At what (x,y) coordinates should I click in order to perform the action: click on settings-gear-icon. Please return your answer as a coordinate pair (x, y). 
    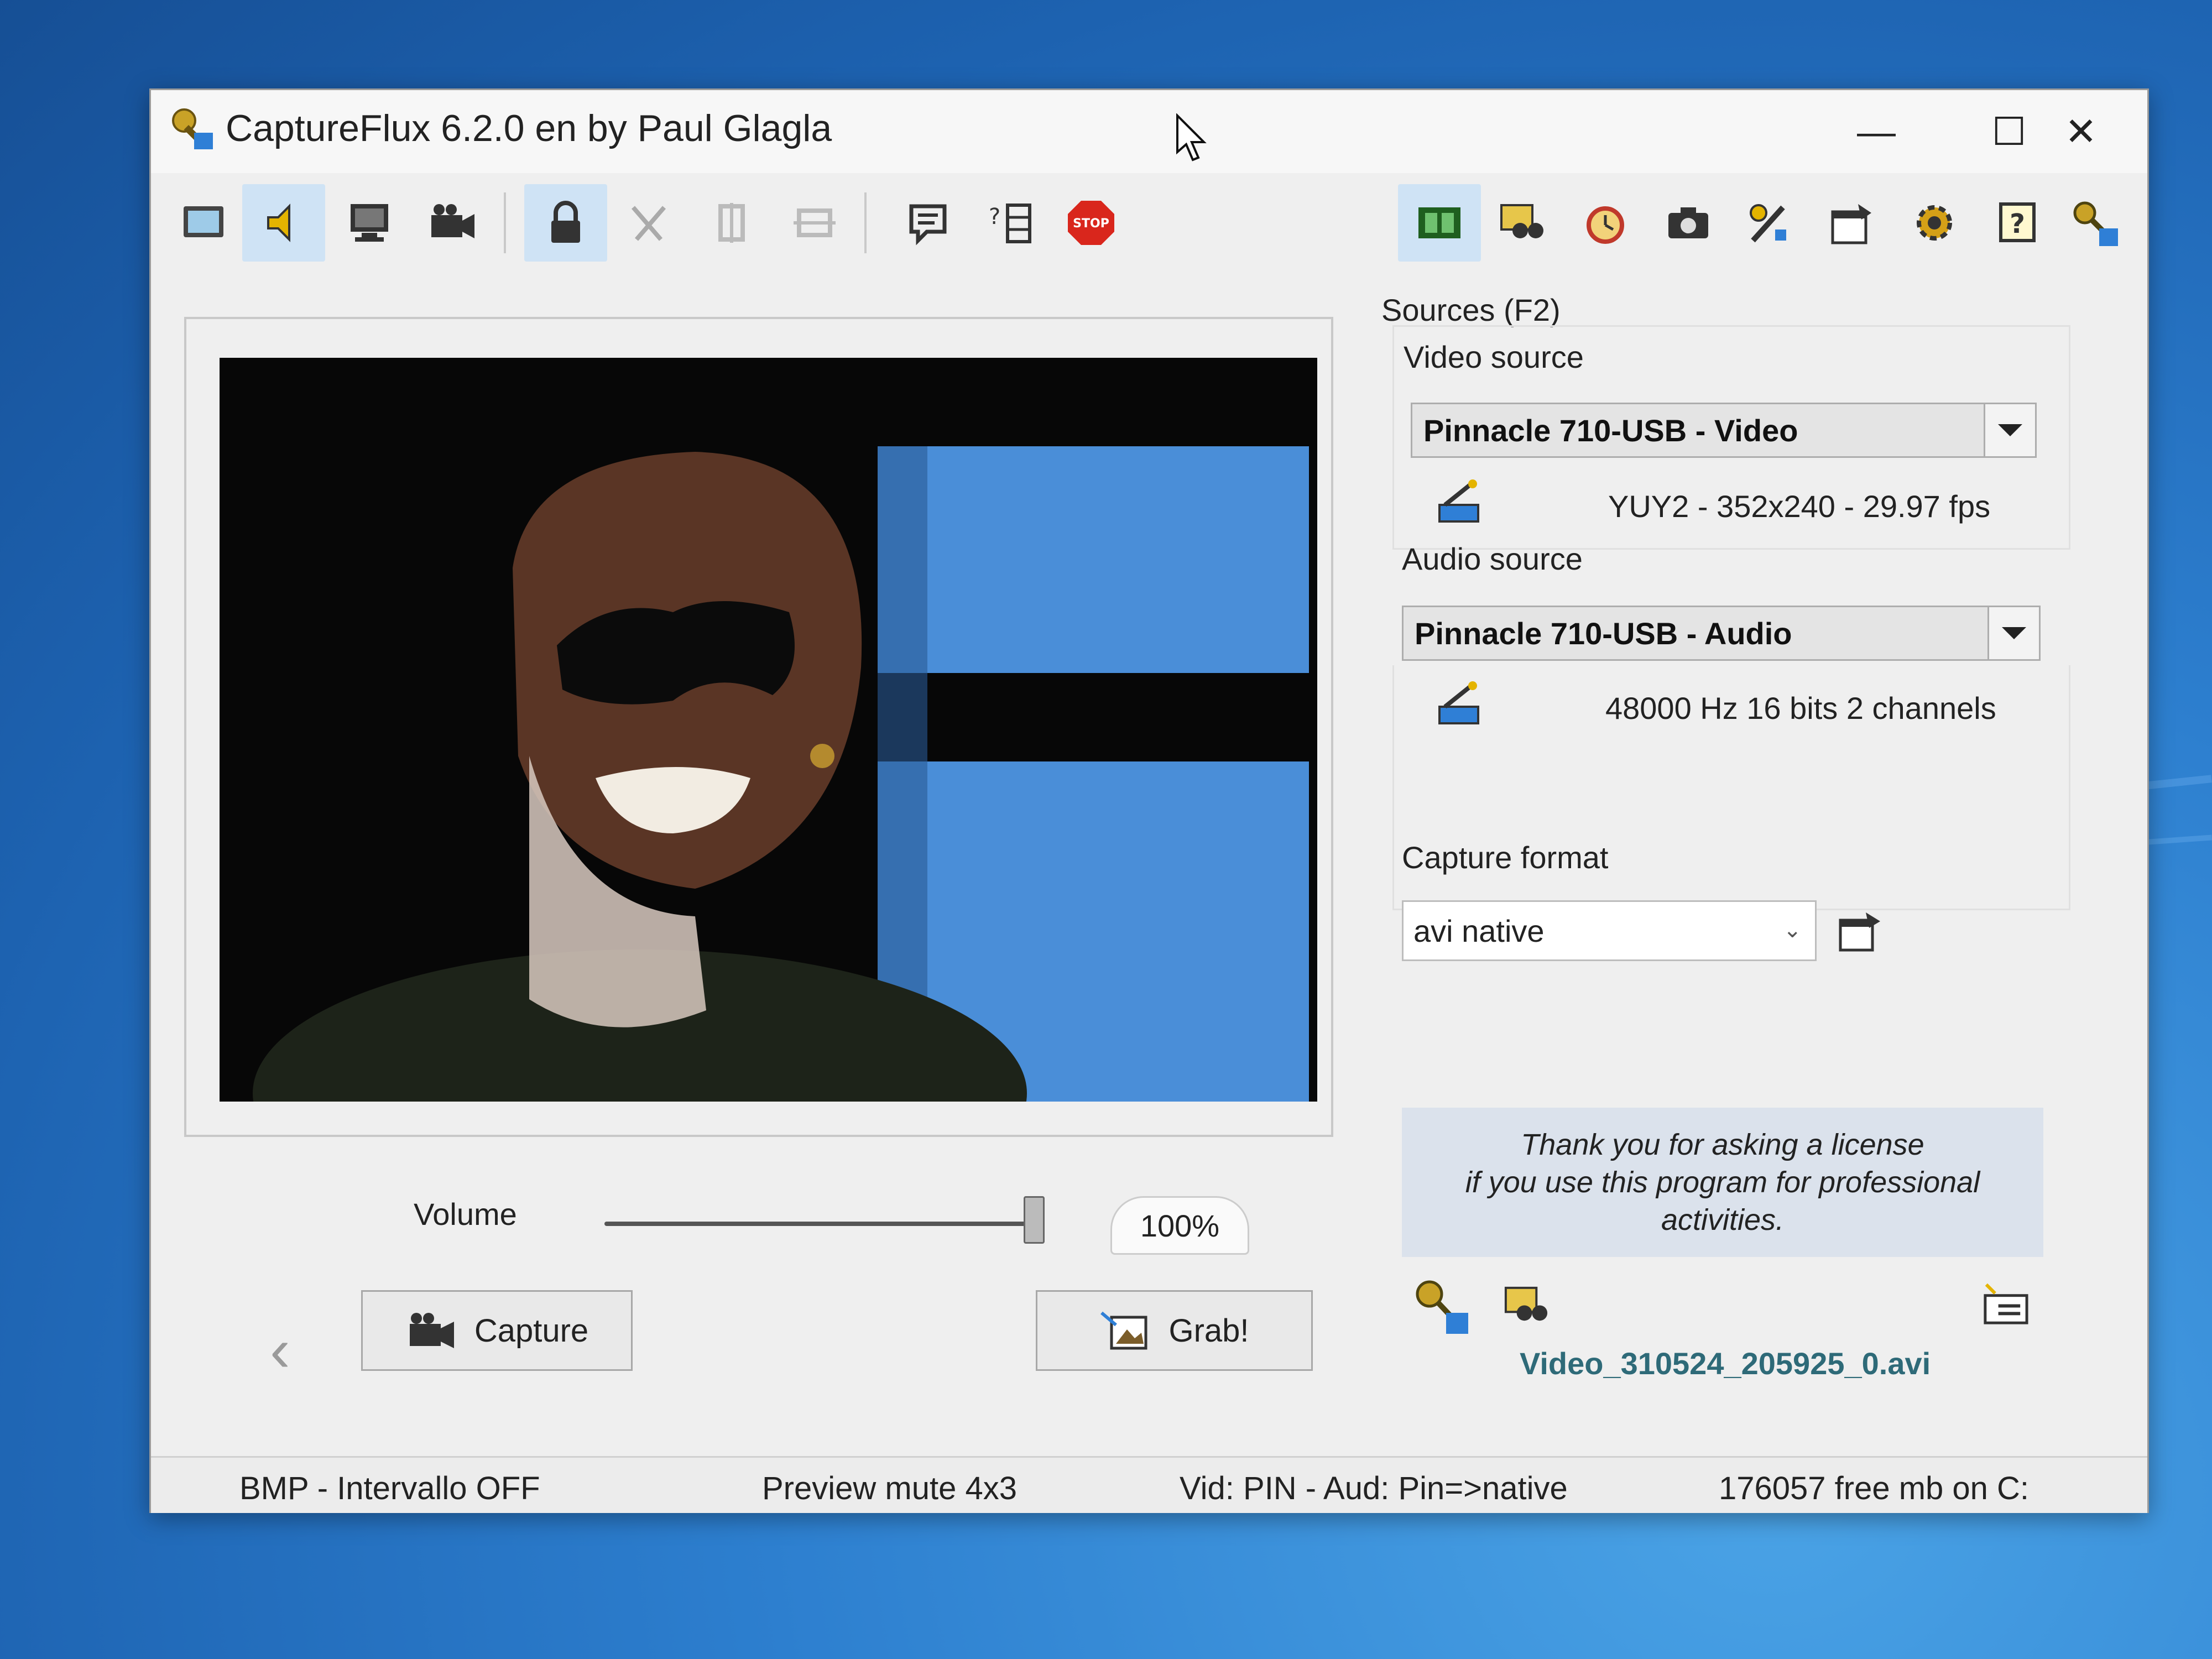
    Looking at the image, I should click on (1935, 223).